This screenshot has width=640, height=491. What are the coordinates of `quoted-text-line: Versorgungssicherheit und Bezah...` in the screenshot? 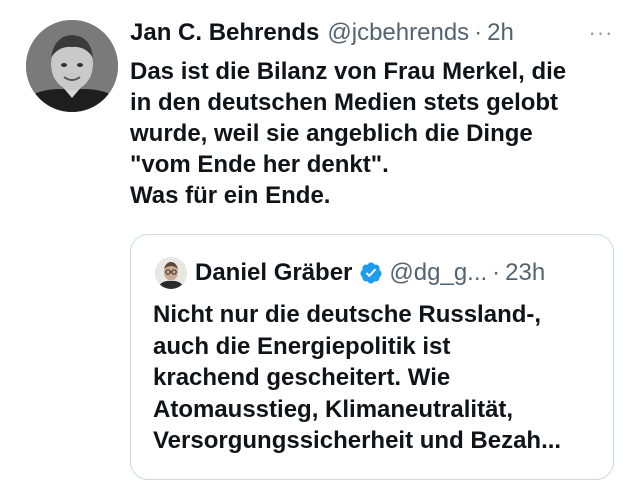 It's located at (357, 440).